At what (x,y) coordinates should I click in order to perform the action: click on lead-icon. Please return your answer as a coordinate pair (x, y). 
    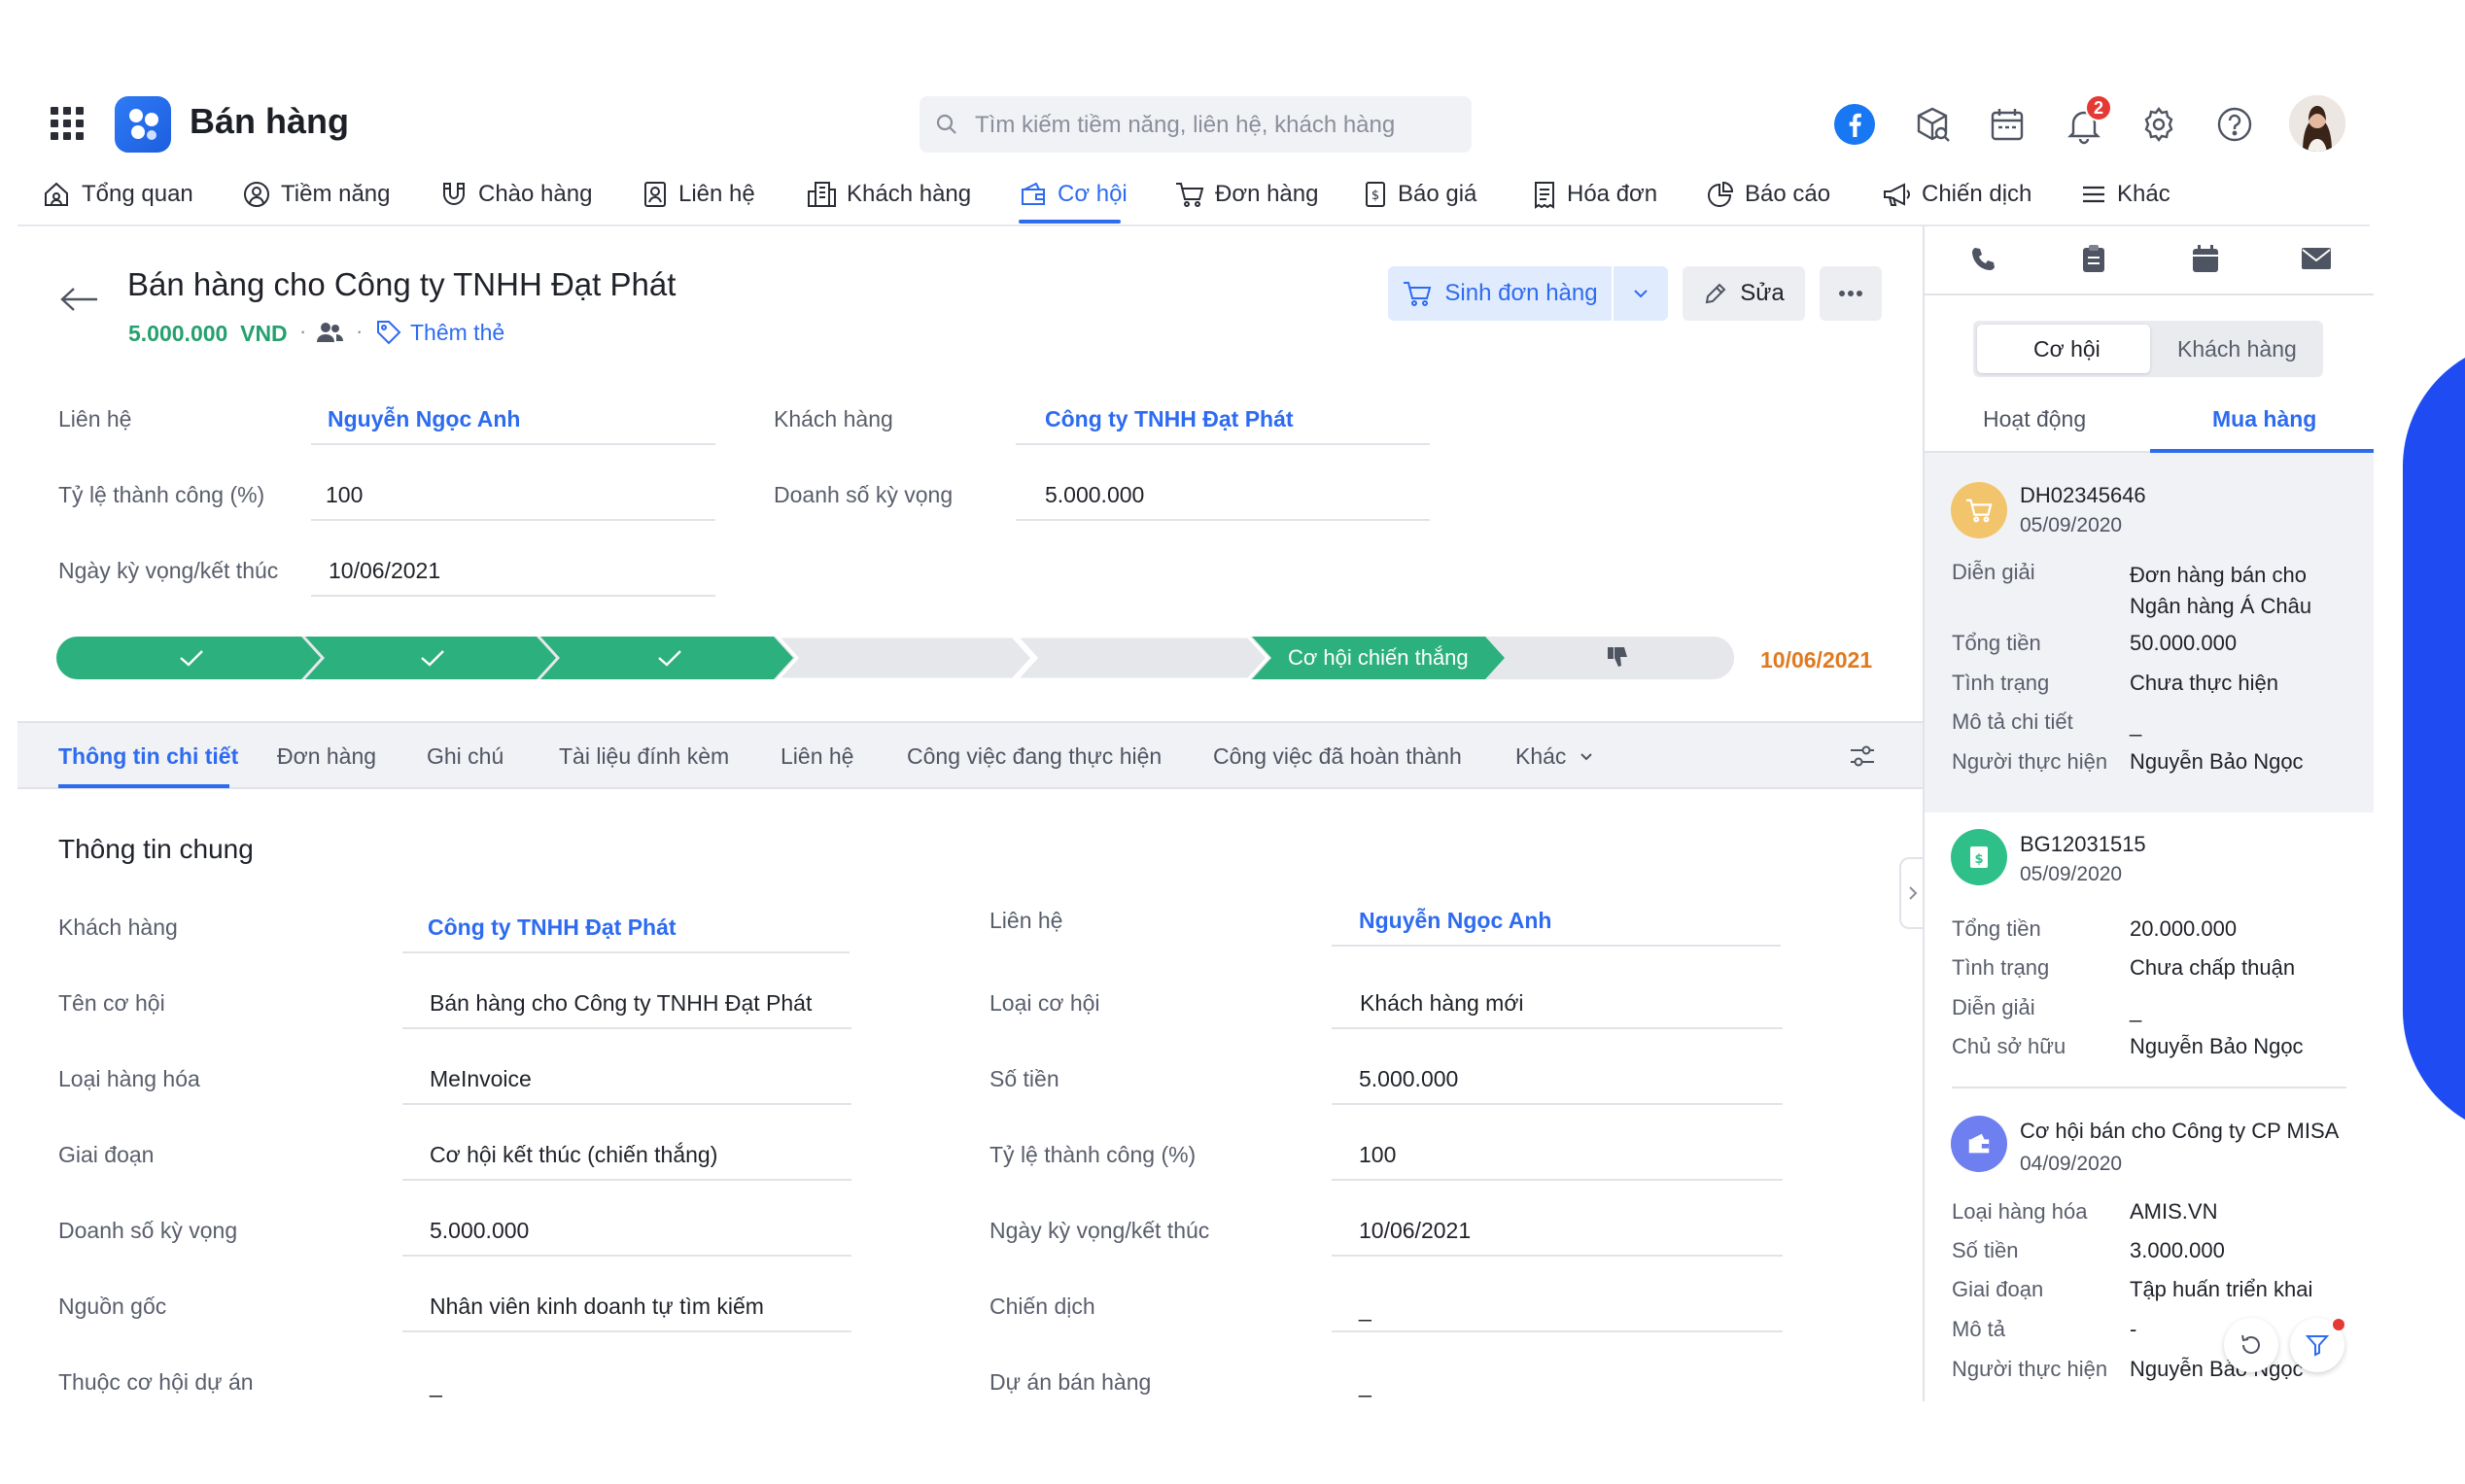
    Looking at the image, I should click on (256, 194).